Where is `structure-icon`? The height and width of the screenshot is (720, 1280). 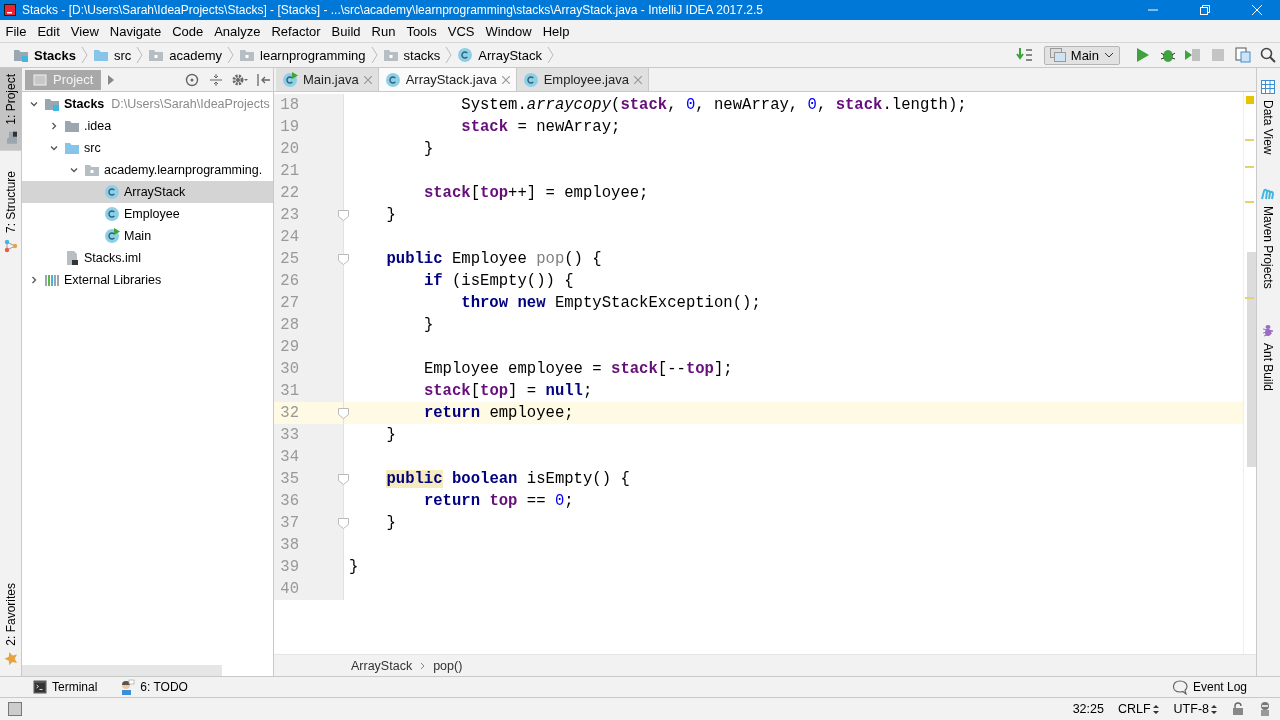
structure-icon is located at coordinates (11, 245).